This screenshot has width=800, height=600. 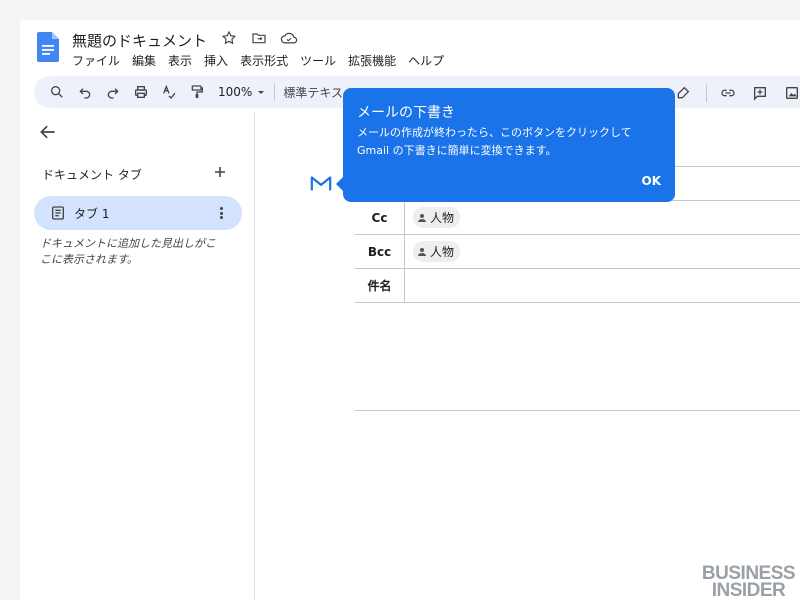 What do you see at coordinates (577, 410) in the screenshot?
I see `email-body-divider` at bounding box center [577, 410].